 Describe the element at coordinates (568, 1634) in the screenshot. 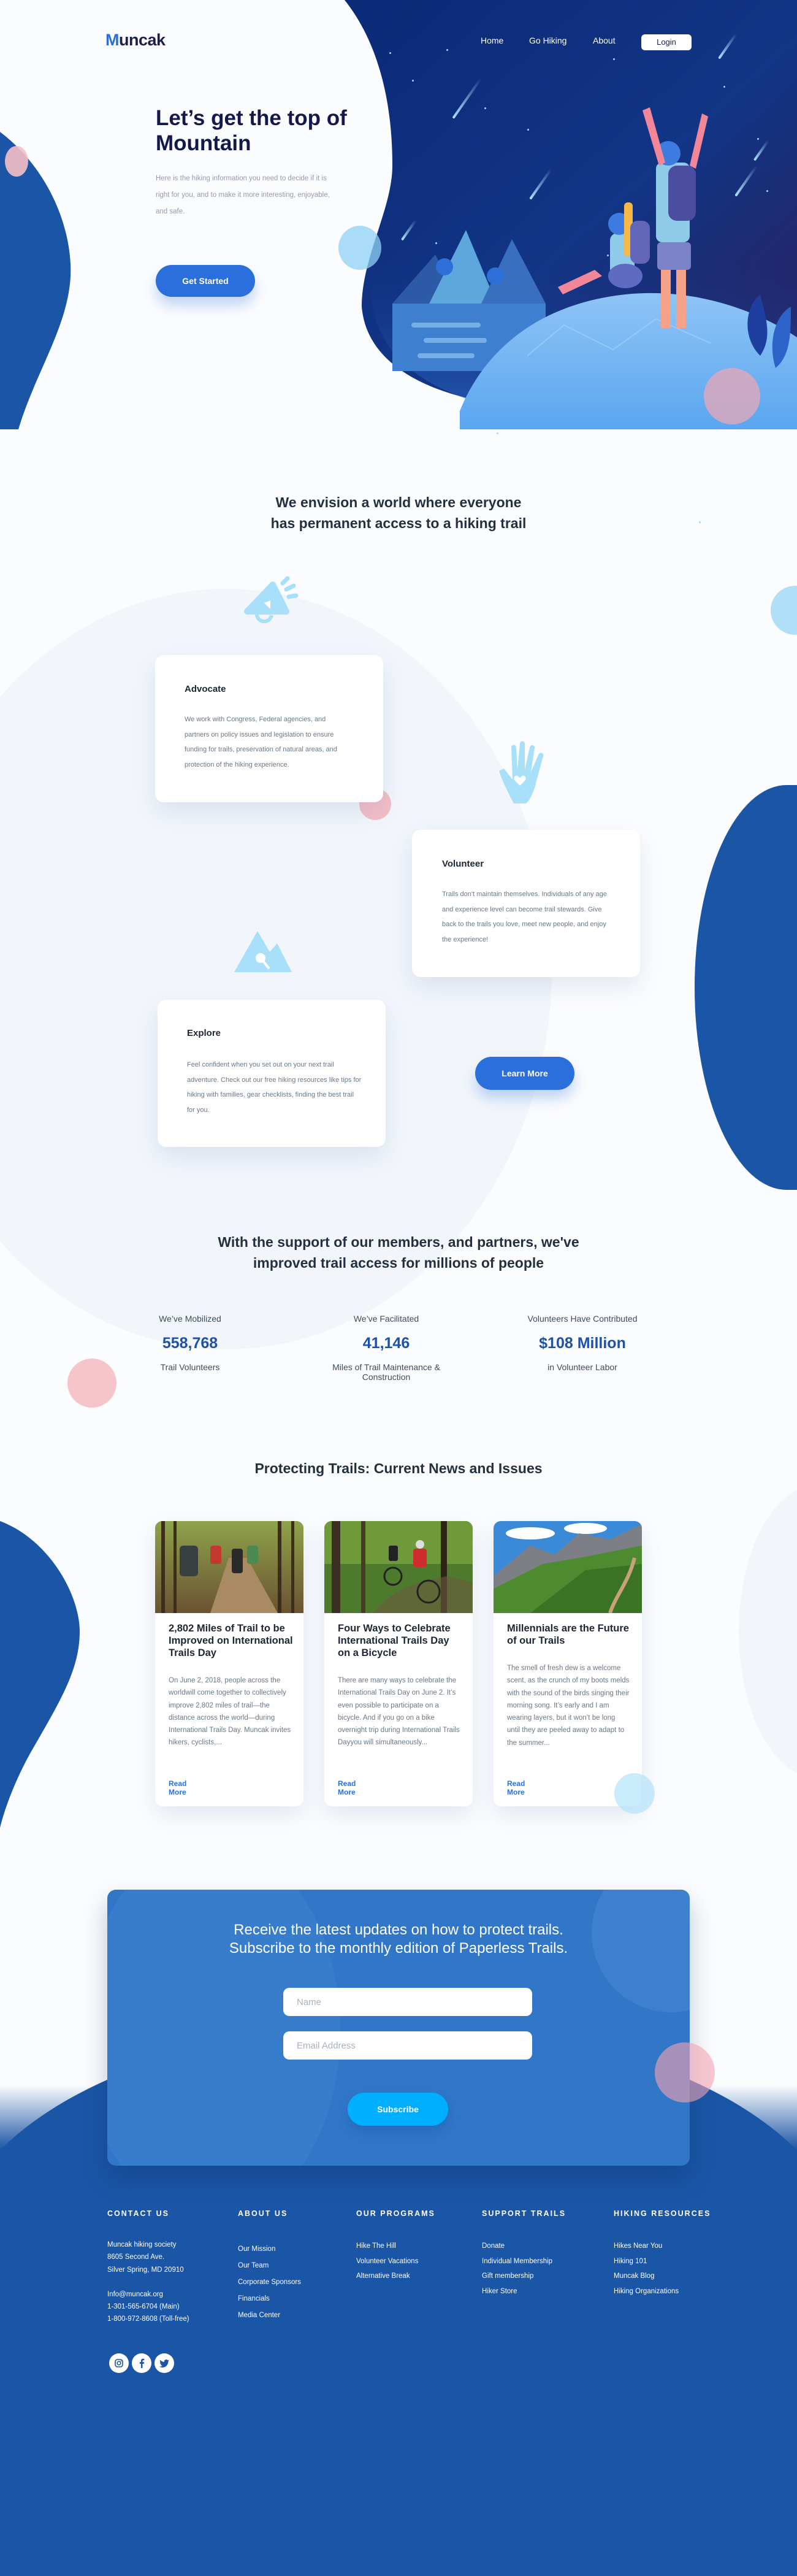

I see `news-title: Millennials are the Future of our Trails` at that location.